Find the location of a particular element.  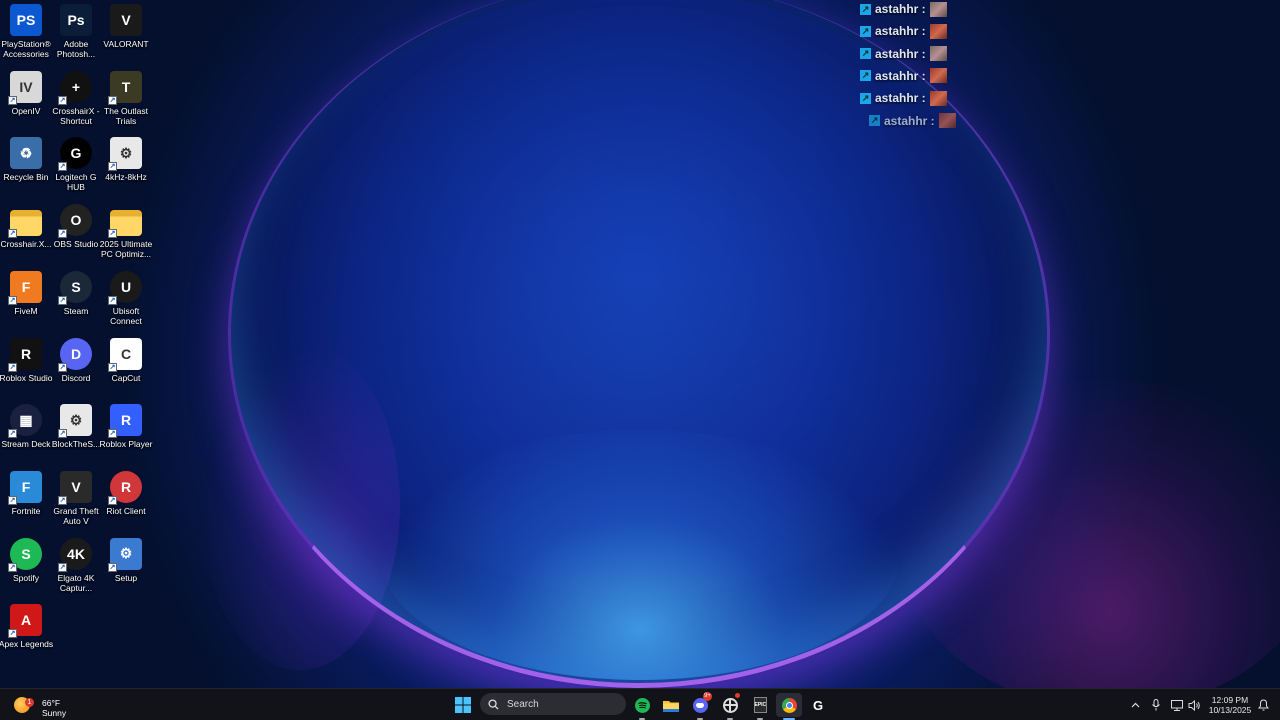

desktop-icon-label: OpenIV is located at coordinates (26, 110).